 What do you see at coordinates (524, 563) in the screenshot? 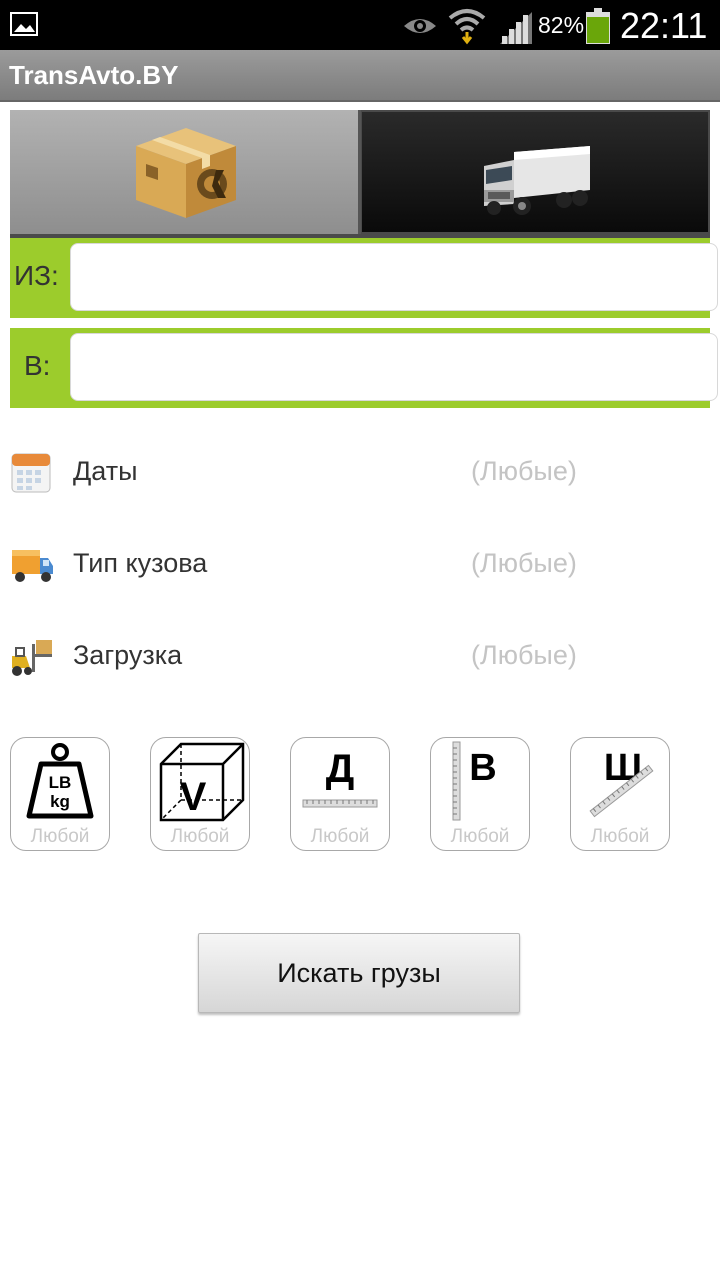
I see `filter-body-type-value: (Любые)` at bounding box center [524, 563].